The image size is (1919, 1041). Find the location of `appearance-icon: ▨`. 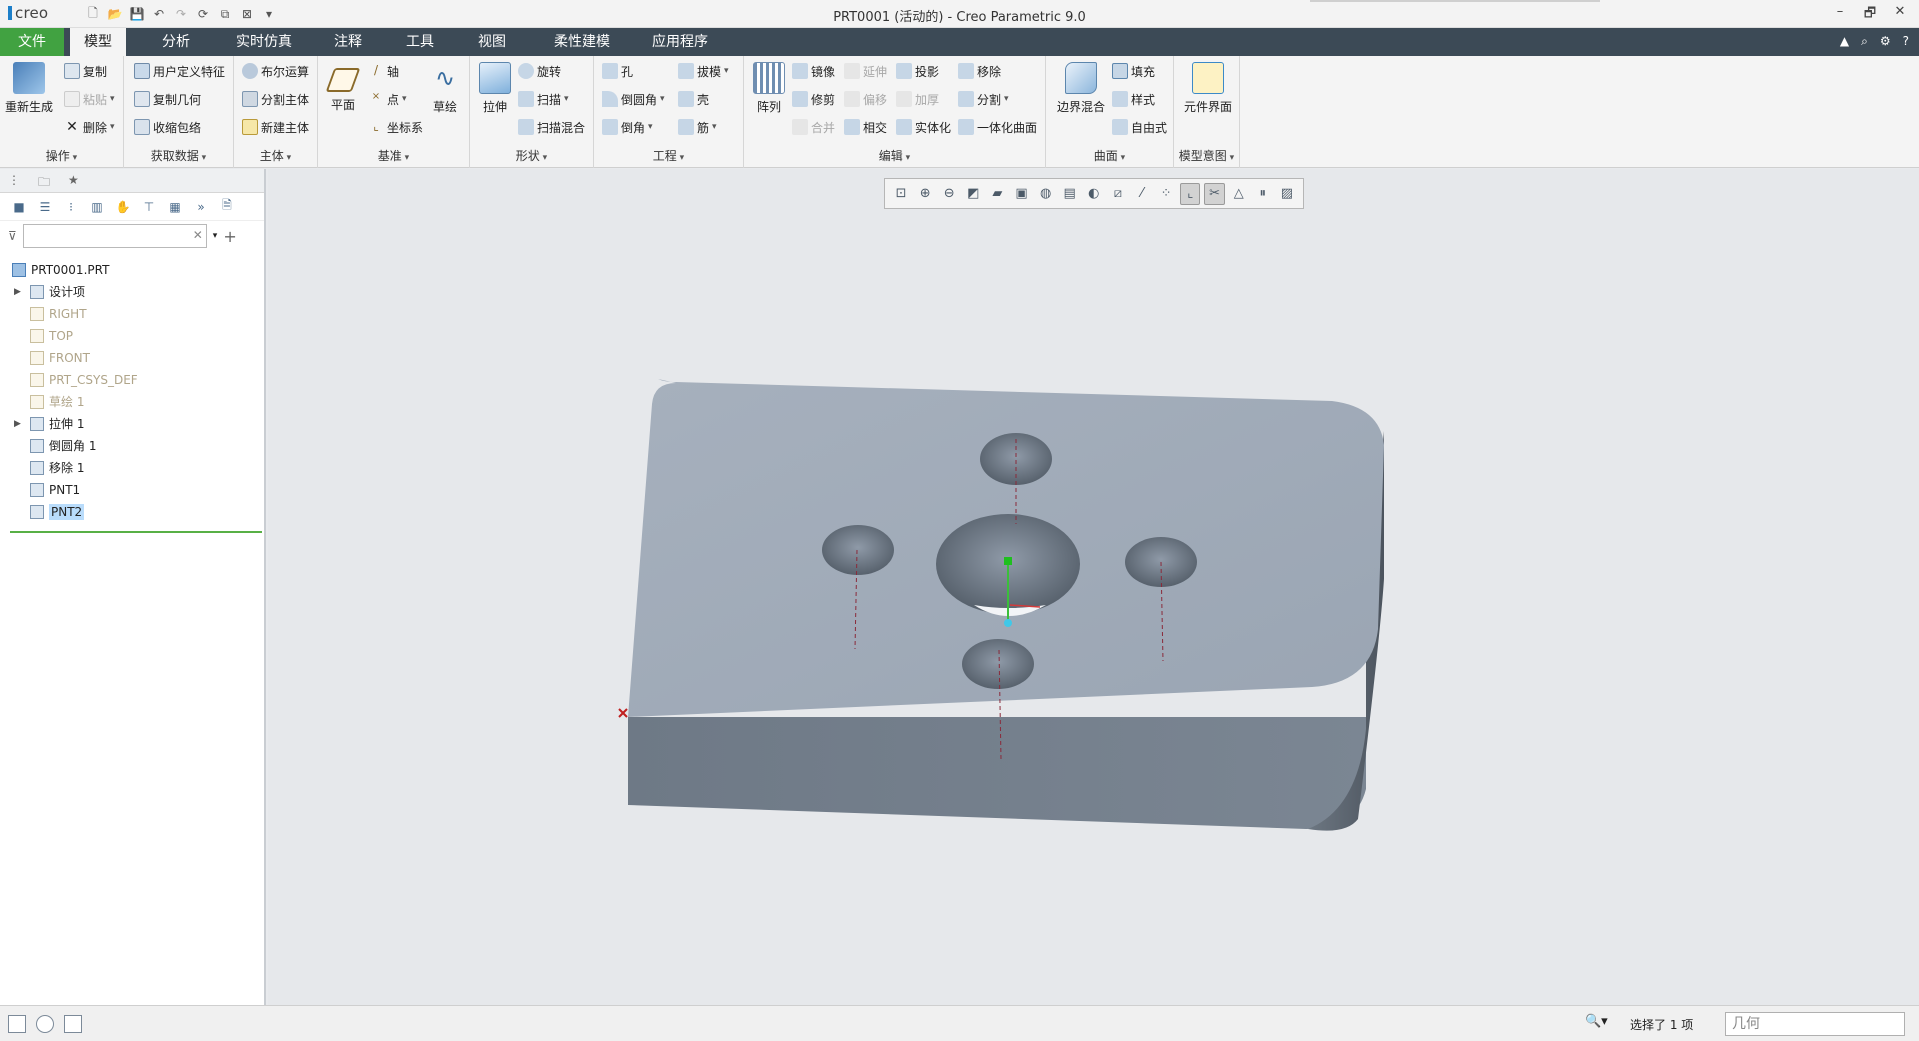

appearance-icon: ▨ is located at coordinates (1287, 194).